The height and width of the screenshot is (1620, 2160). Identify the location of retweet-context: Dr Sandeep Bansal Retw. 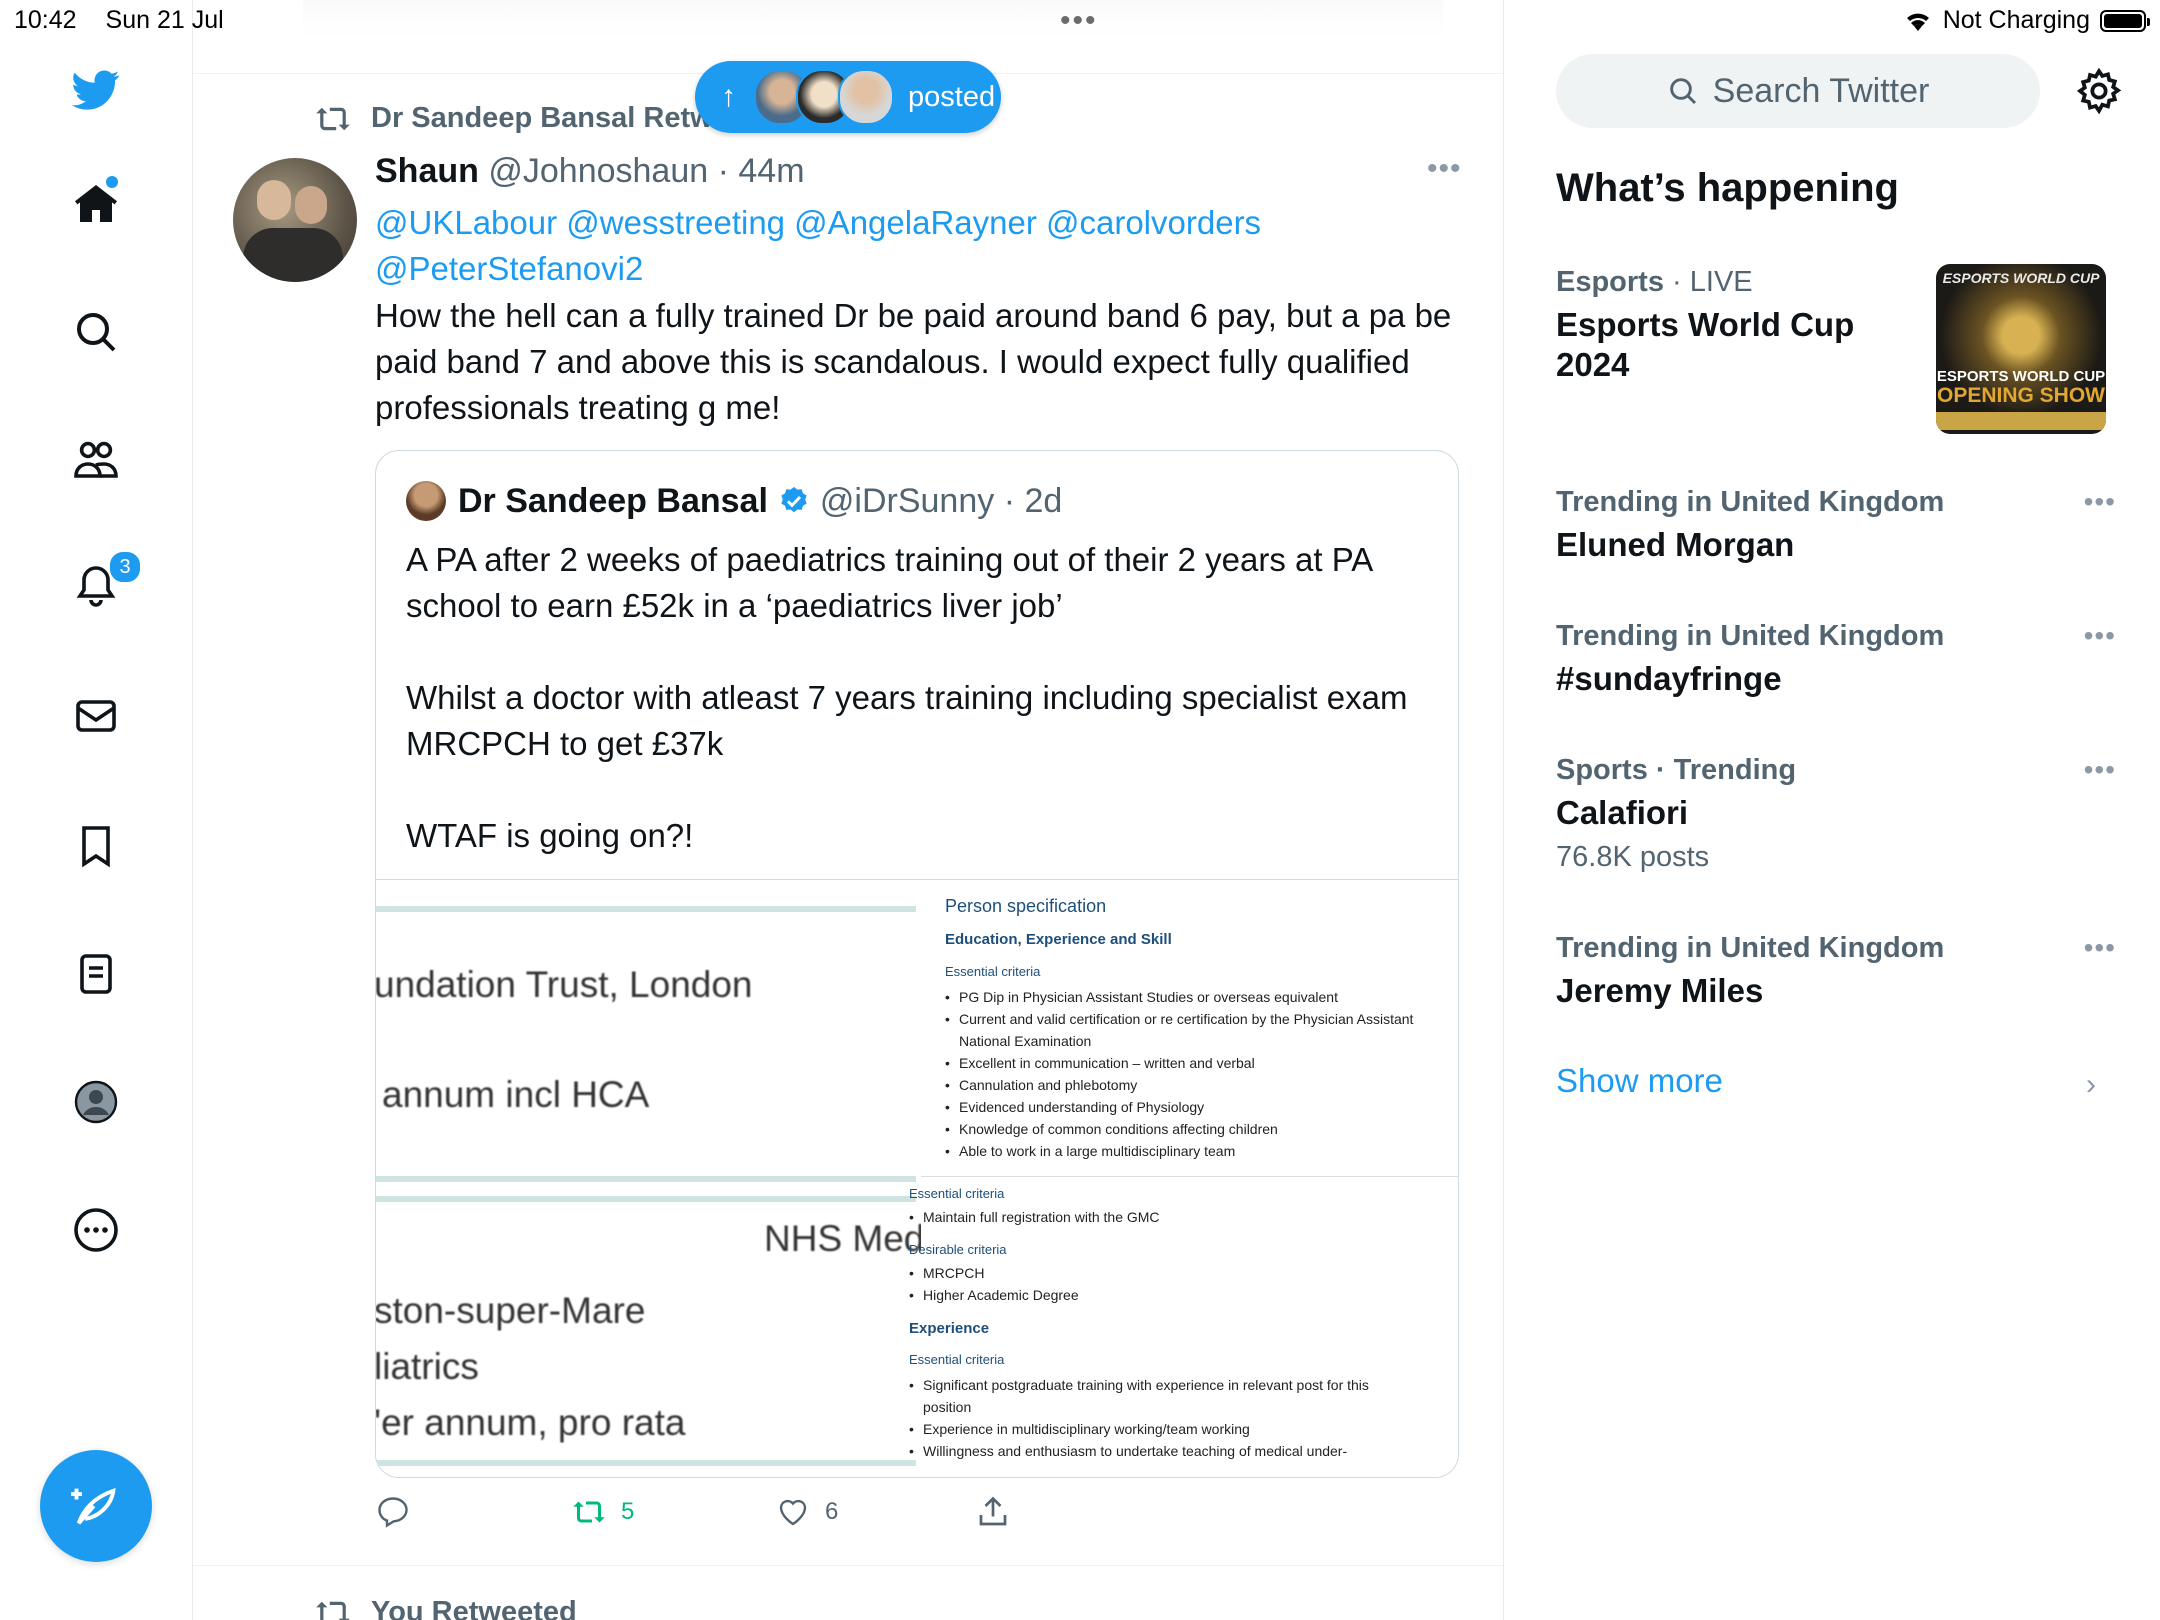
(513, 118).